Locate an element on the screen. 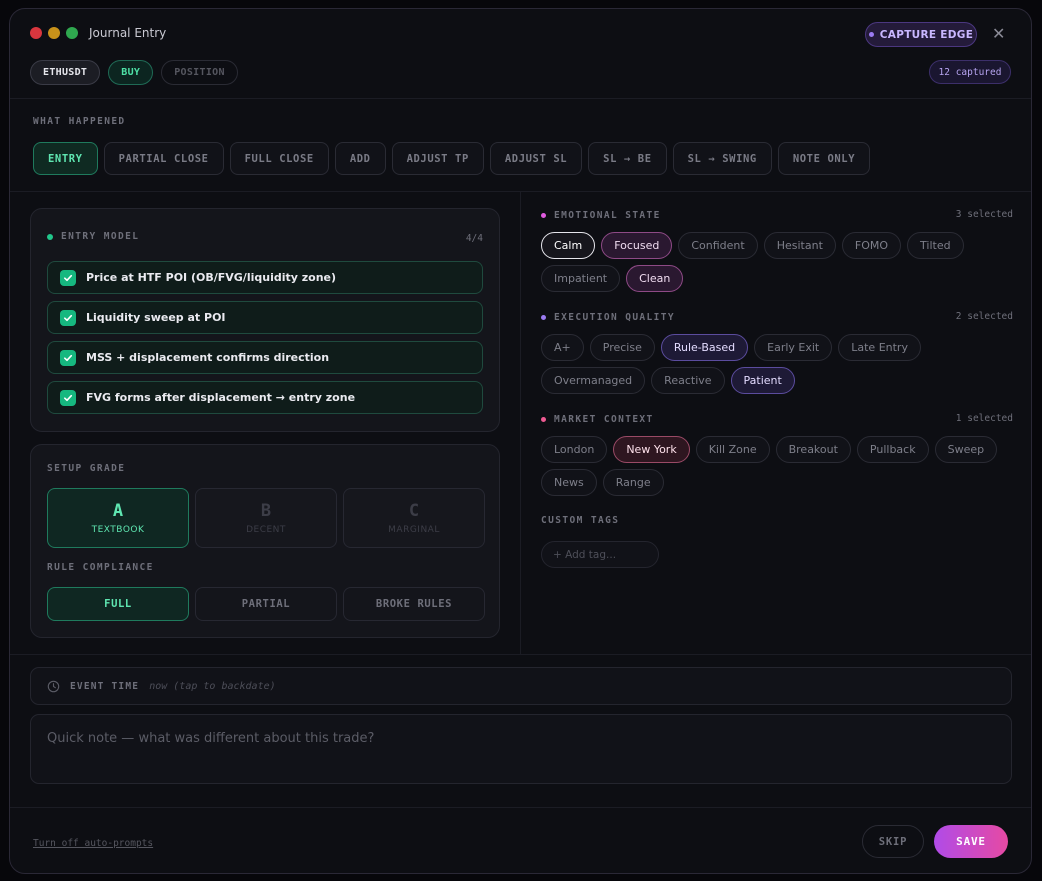 The image size is (1042, 881). tag-london: London is located at coordinates (574, 449).